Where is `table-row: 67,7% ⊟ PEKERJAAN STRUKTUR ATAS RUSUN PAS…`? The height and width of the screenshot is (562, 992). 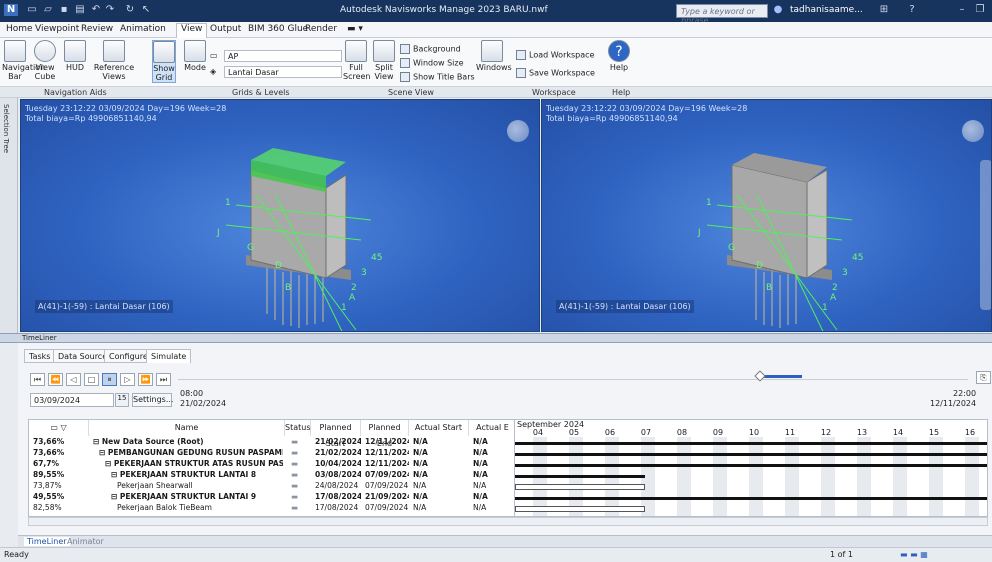
table-row: 67,7% ⊟ PEKERJAAN STRUKTUR ATAS RUSUN PAS… is located at coordinates (273, 463).